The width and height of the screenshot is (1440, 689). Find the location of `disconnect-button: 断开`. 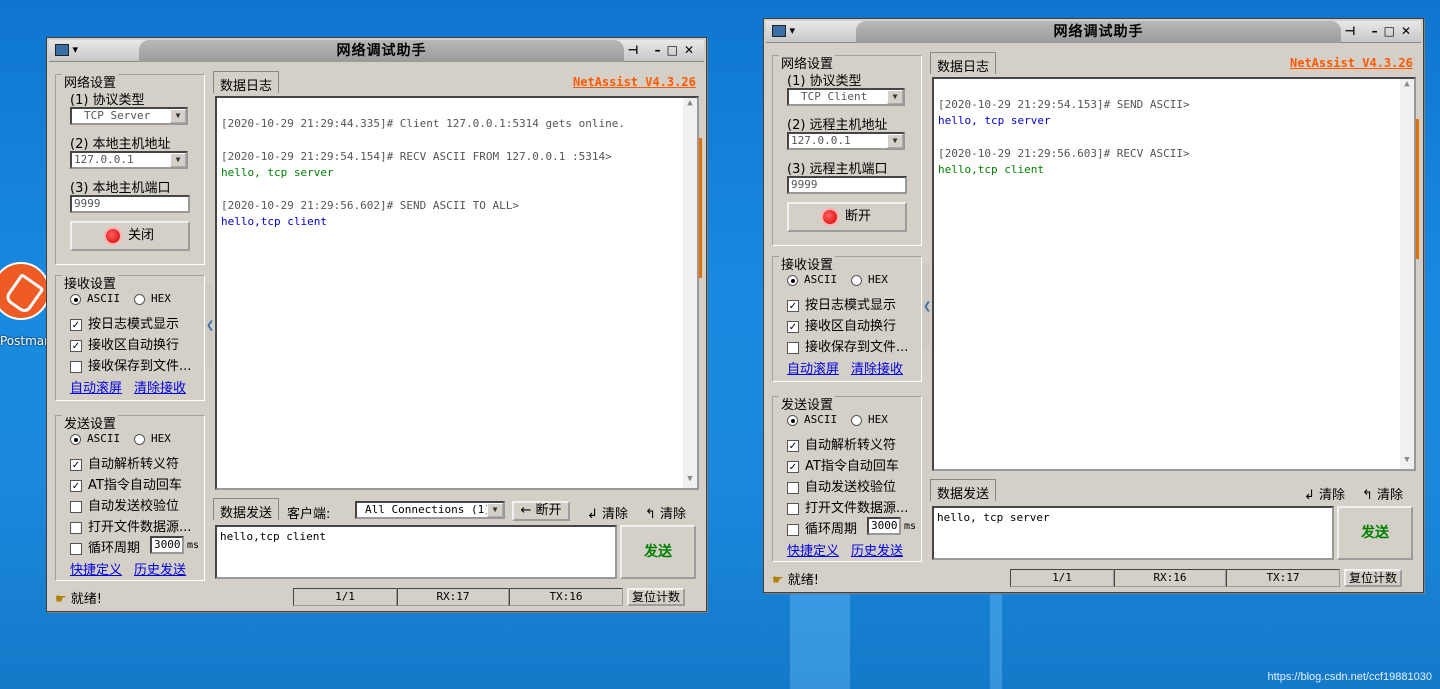

disconnect-button: 断开 is located at coordinates (847, 217).